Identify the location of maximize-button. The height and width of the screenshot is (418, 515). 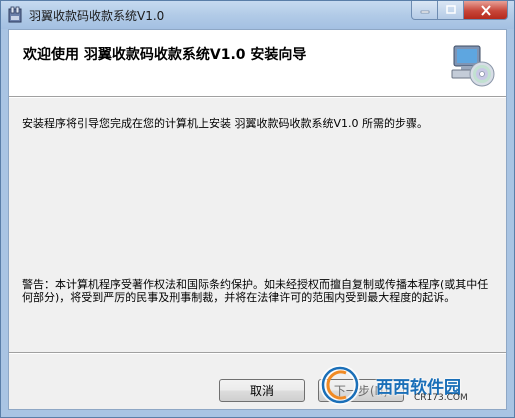
(451, 10).